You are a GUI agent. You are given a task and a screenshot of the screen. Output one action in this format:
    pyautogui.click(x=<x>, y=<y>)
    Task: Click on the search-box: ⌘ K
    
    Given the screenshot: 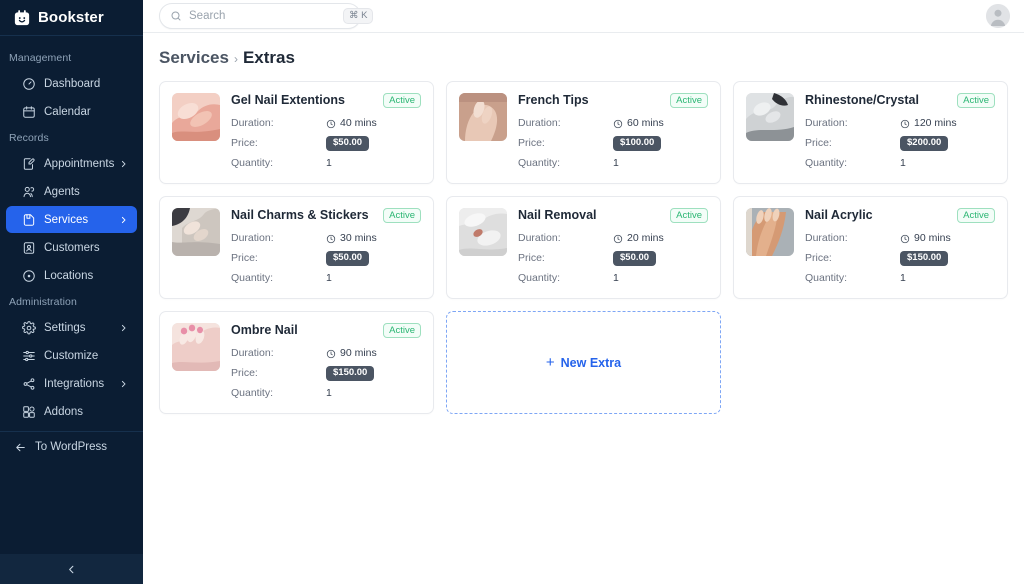 What is the action you would take?
    pyautogui.click(x=266, y=16)
    